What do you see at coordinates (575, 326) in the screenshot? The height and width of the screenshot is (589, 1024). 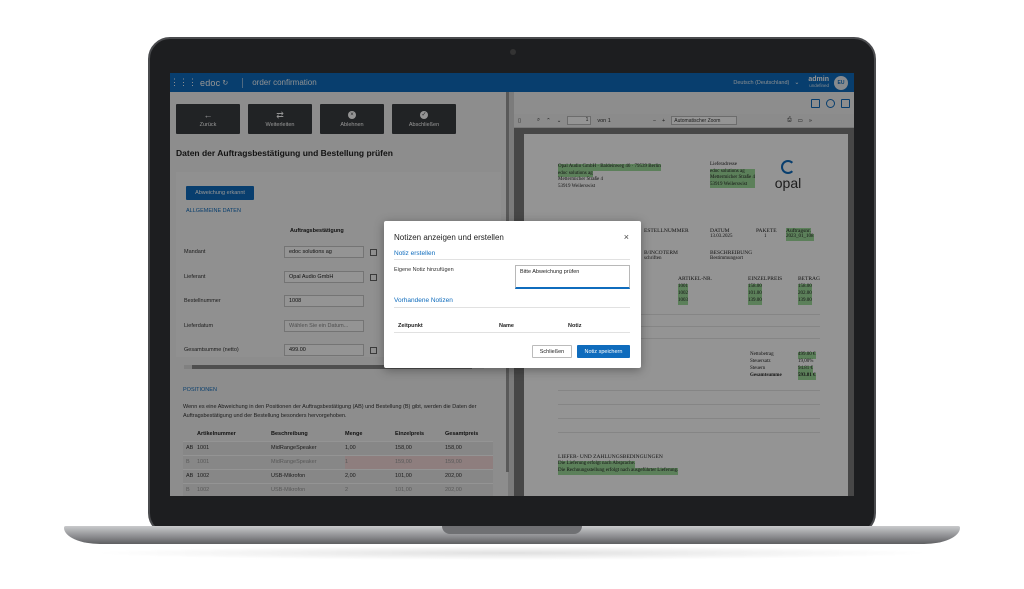 I see `notes-col-note: Notiz` at bounding box center [575, 326].